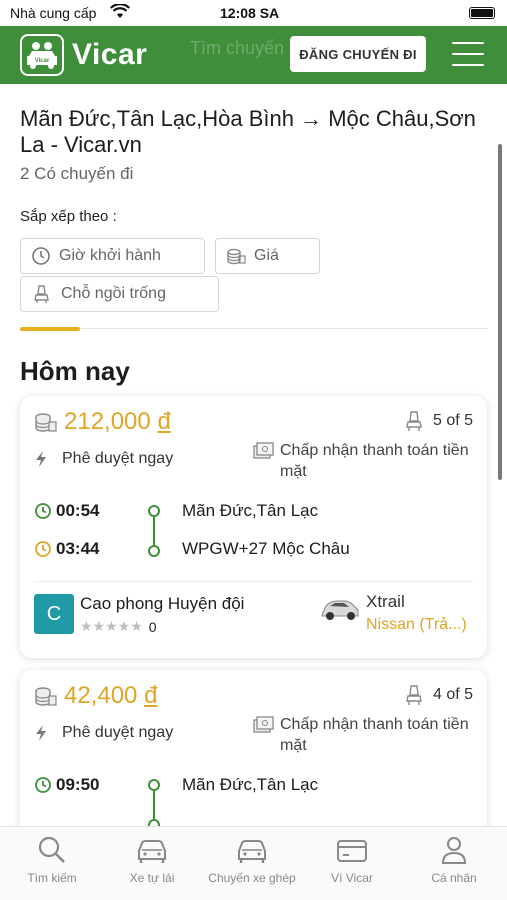 This screenshot has height=900, width=507. I want to click on logo-badge-icon: Vicar, so click(42, 55).